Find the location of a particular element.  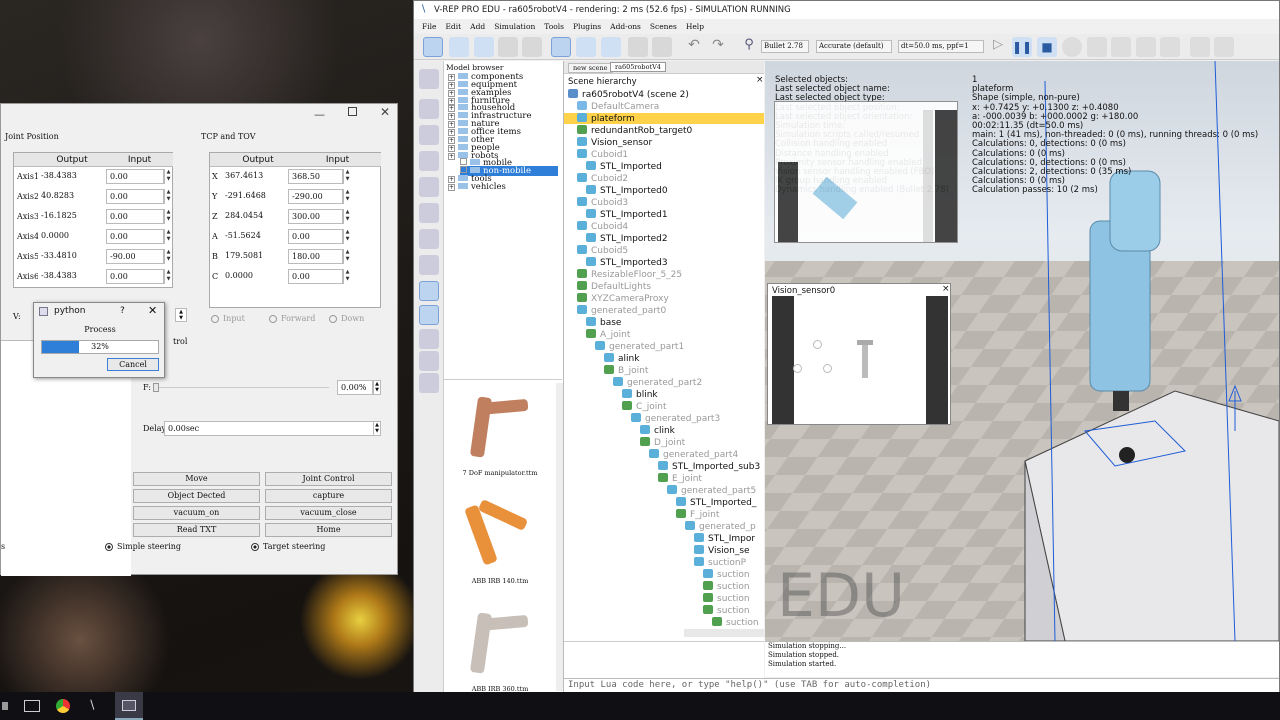

menu-item: Help is located at coordinates (695, 26).